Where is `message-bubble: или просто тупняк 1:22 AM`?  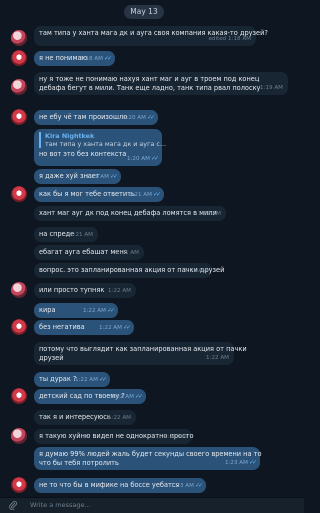 message-bubble: или просто тупняк 1:22 AM is located at coordinates (85, 290).